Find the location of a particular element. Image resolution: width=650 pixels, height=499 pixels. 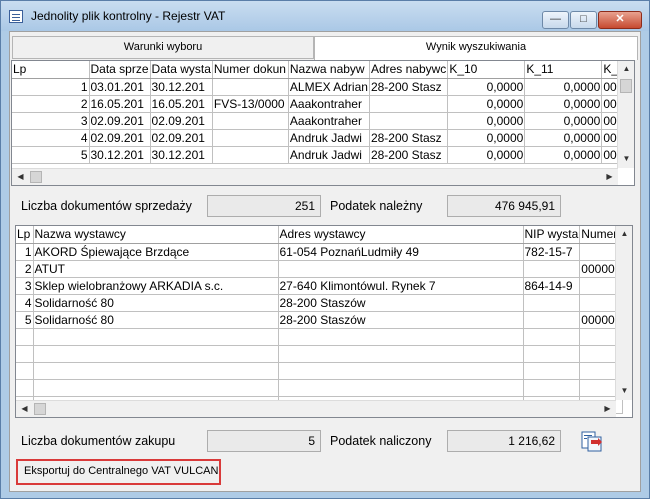

column-header: Nazwa wystawcy is located at coordinates (156, 235).